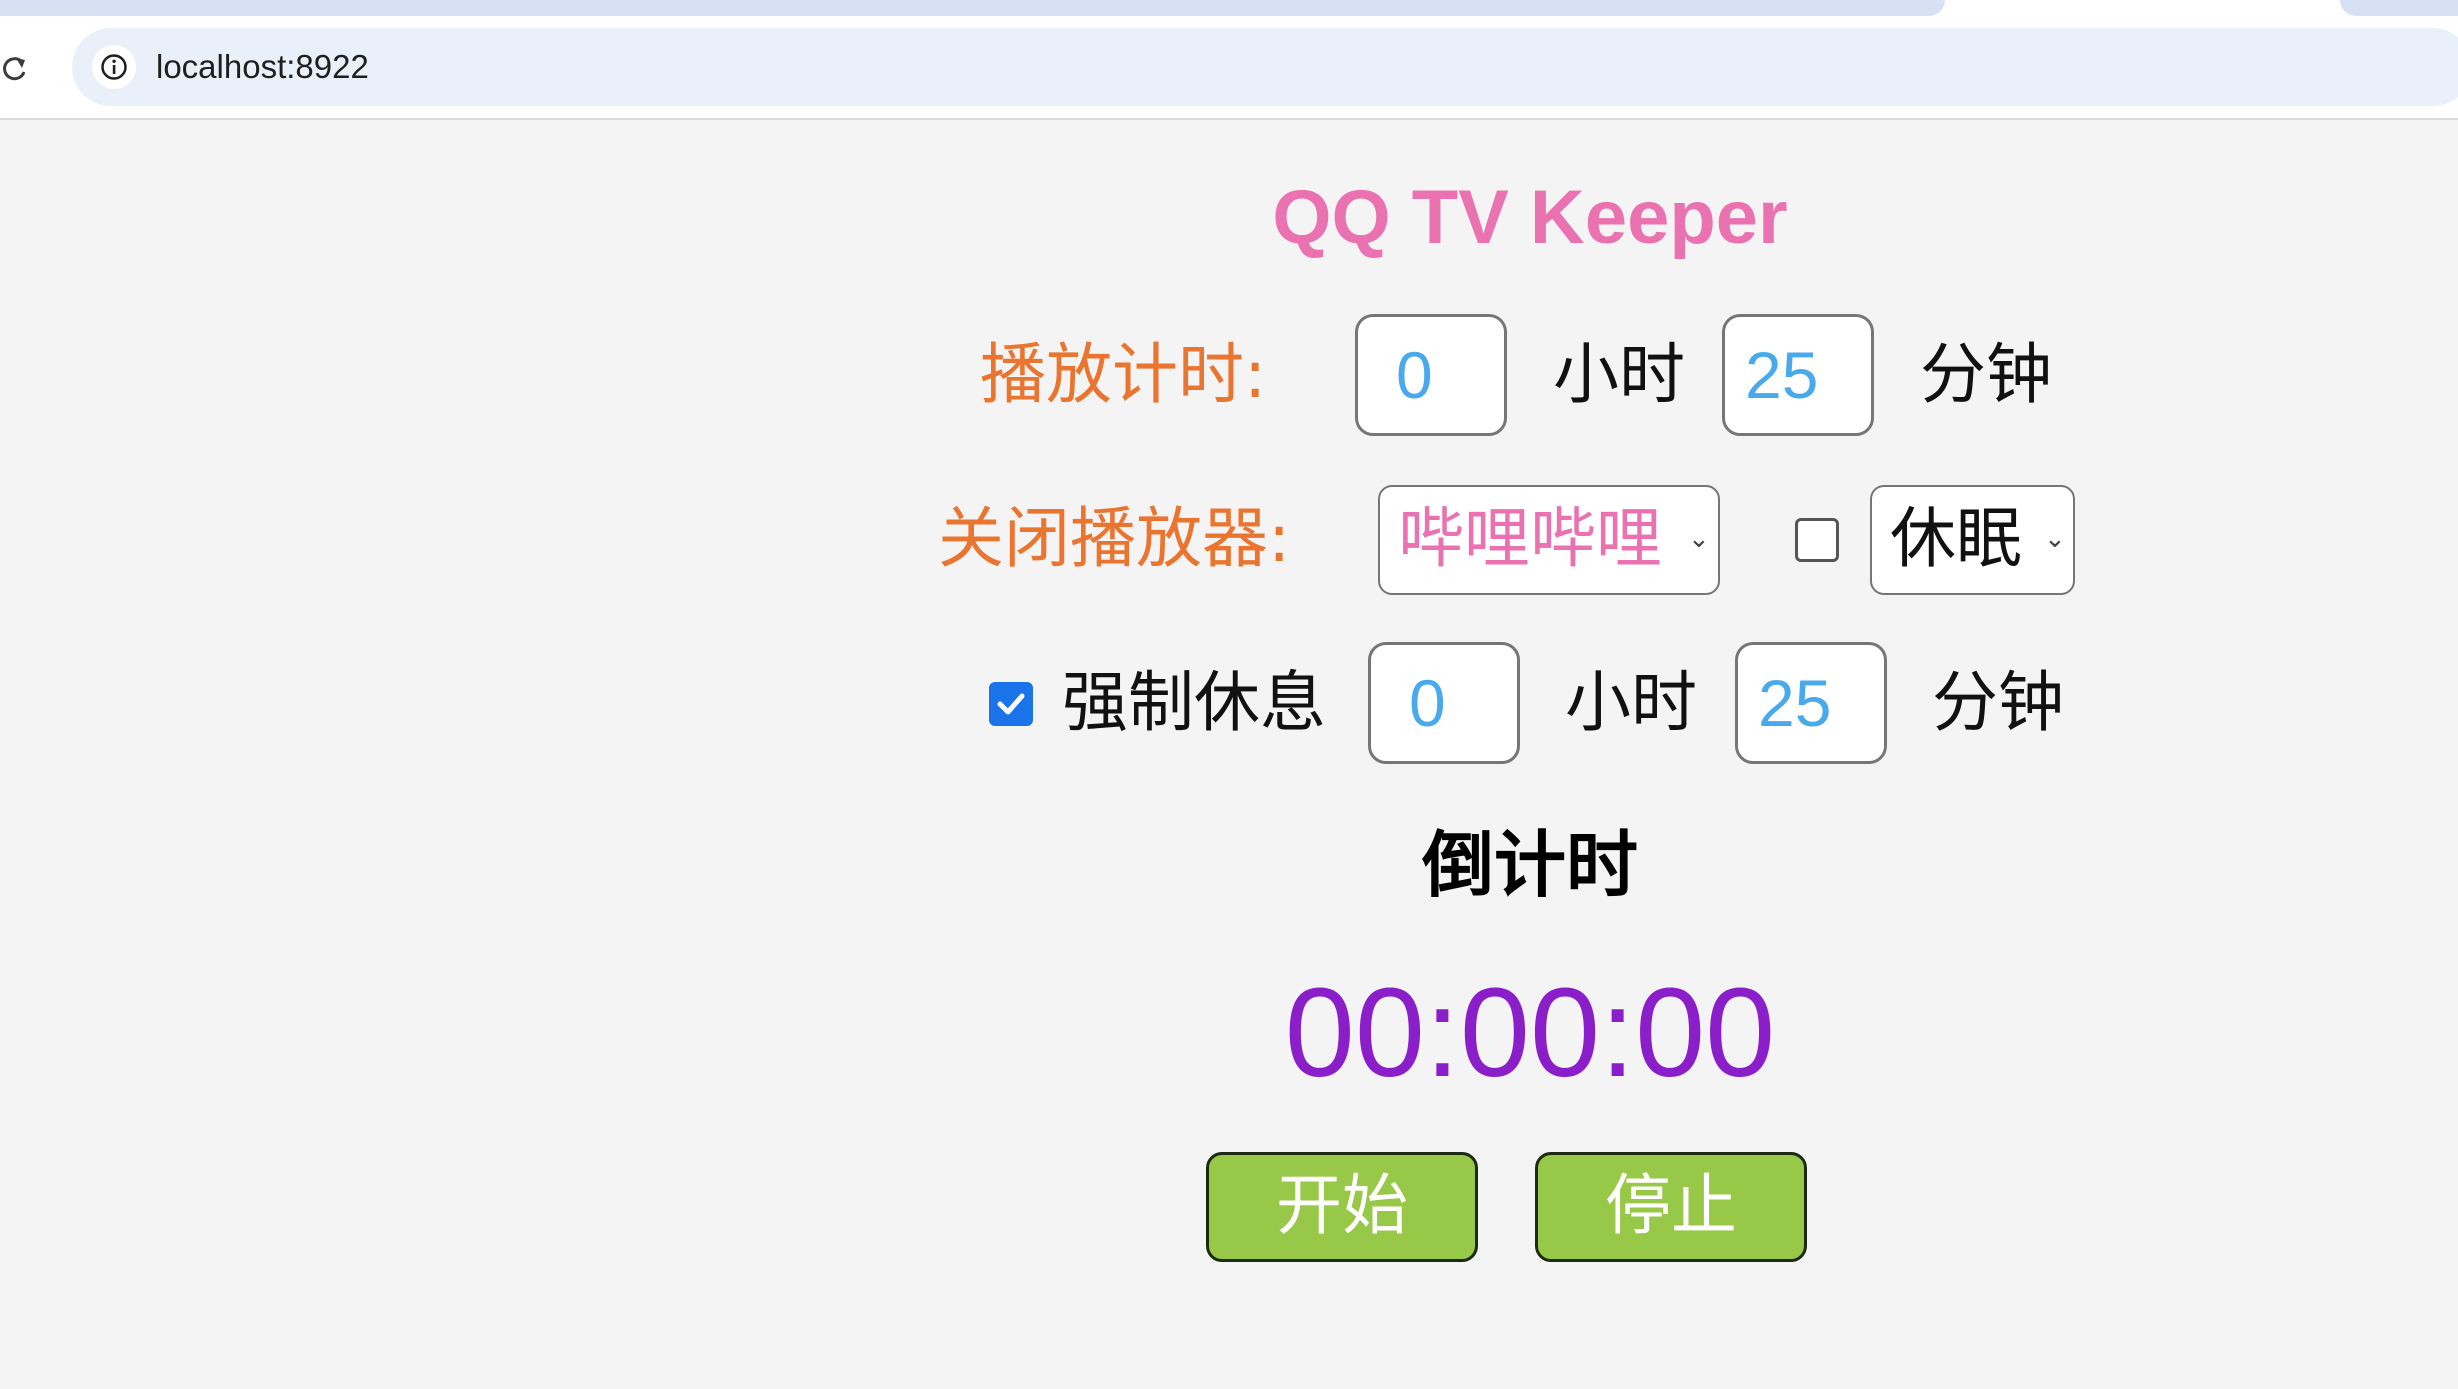 This screenshot has height=1389, width=2458. I want to click on player-select-value: 哔哩哔哩, so click(1530, 538).